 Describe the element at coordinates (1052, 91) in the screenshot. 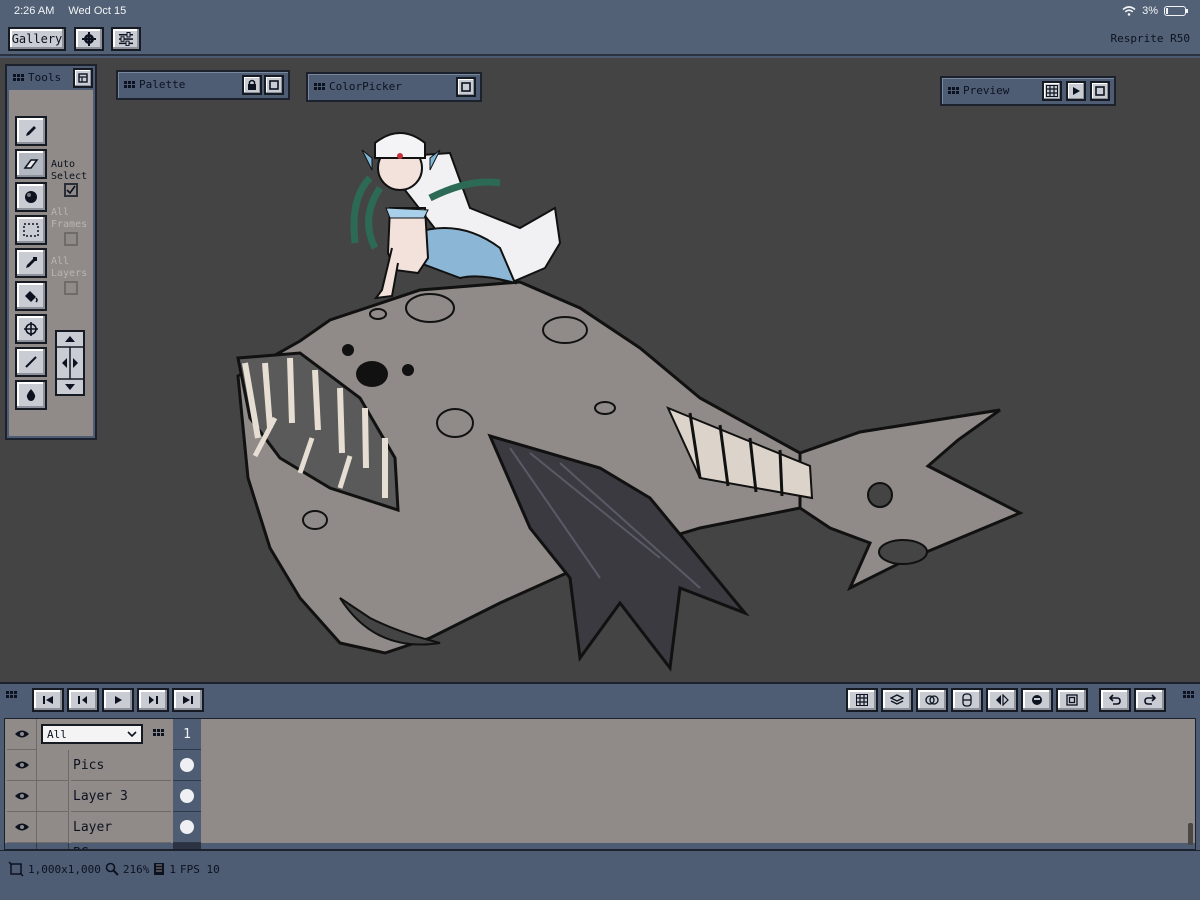

I see `preview-grid-button` at that location.